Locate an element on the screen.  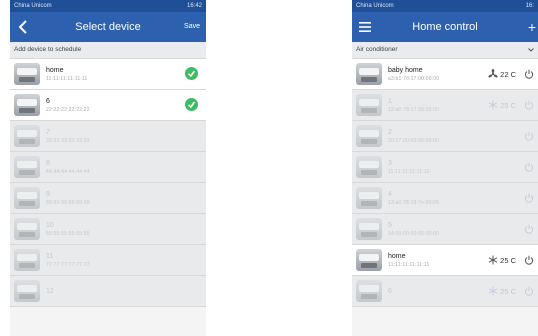
back-button is located at coordinates (23, 27).